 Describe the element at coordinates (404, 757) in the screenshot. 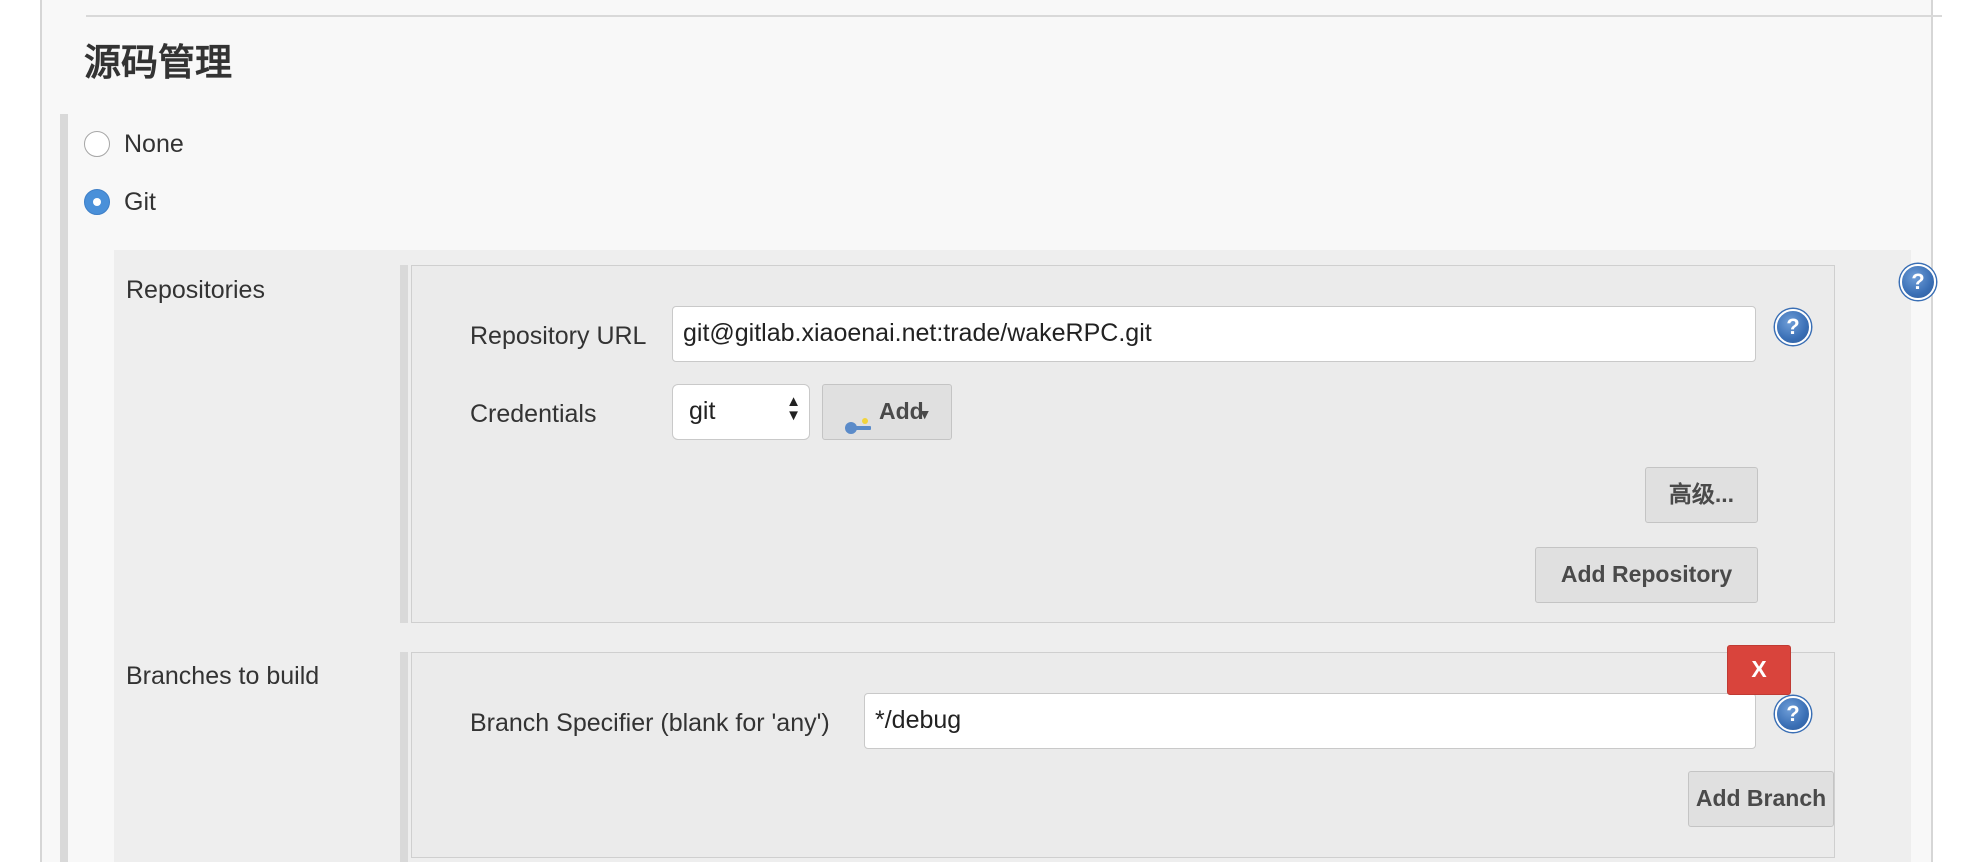

I see `branches-block-bar` at that location.